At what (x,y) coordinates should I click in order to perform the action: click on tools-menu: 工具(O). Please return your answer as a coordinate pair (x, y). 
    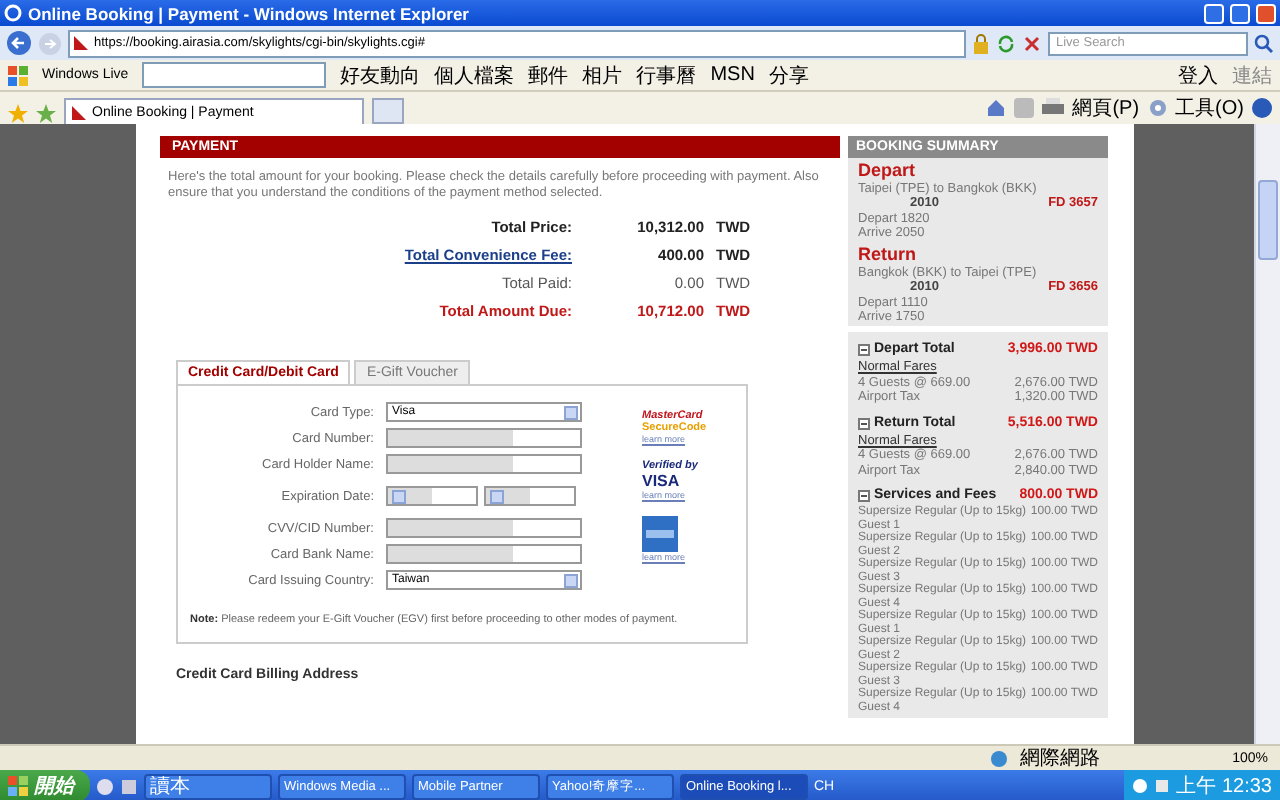
    Looking at the image, I should click on (1209, 108).